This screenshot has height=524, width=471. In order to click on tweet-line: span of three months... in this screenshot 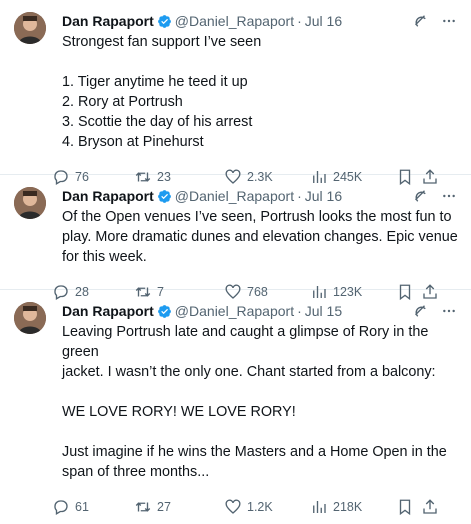, I will do `click(136, 472)`.